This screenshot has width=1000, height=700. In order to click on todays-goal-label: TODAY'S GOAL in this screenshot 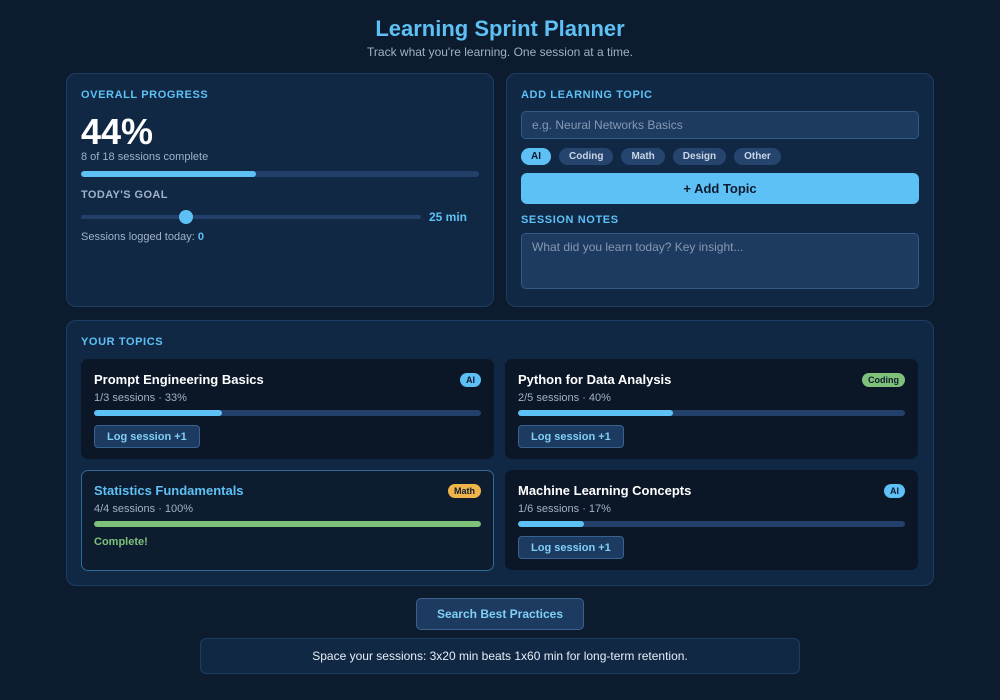, I will do `click(124, 195)`.